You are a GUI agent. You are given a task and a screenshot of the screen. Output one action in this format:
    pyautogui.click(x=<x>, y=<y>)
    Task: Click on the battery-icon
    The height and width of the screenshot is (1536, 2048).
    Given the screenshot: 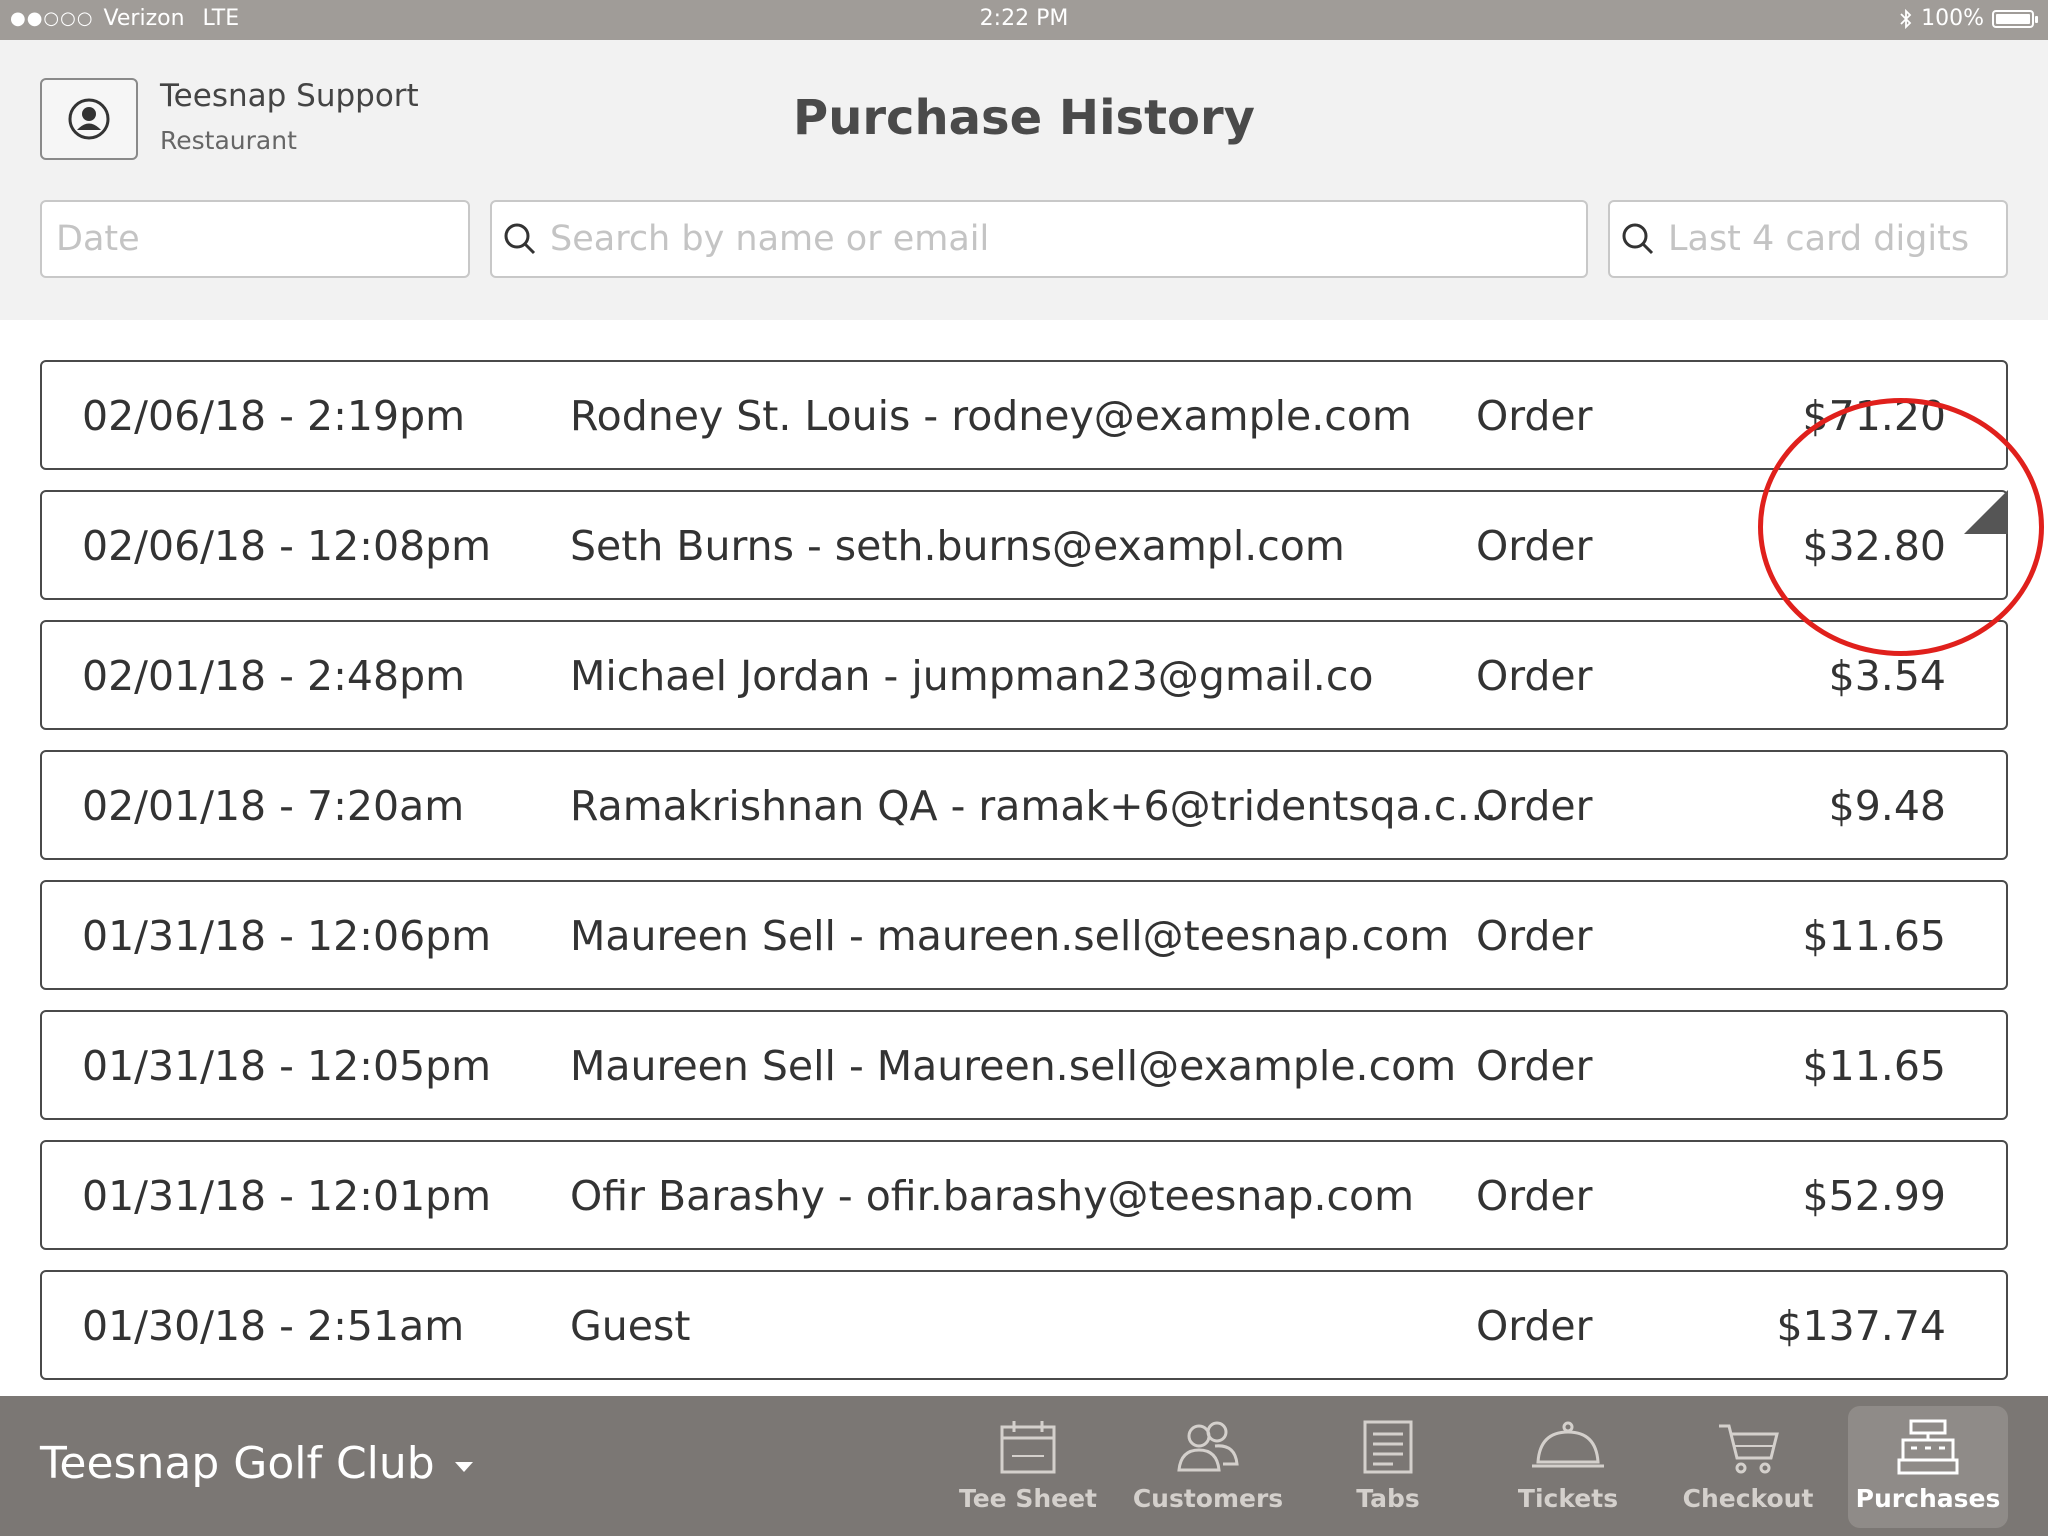 What is the action you would take?
    pyautogui.click(x=2015, y=18)
    